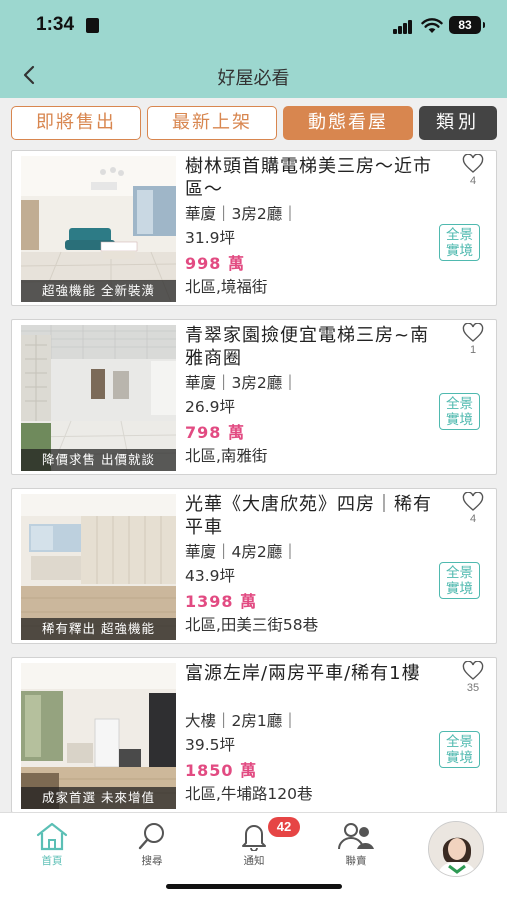 This screenshot has height=900, width=507. Describe the element at coordinates (55, 24) in the screenshot. I see `status-time: 1:34` at that location.